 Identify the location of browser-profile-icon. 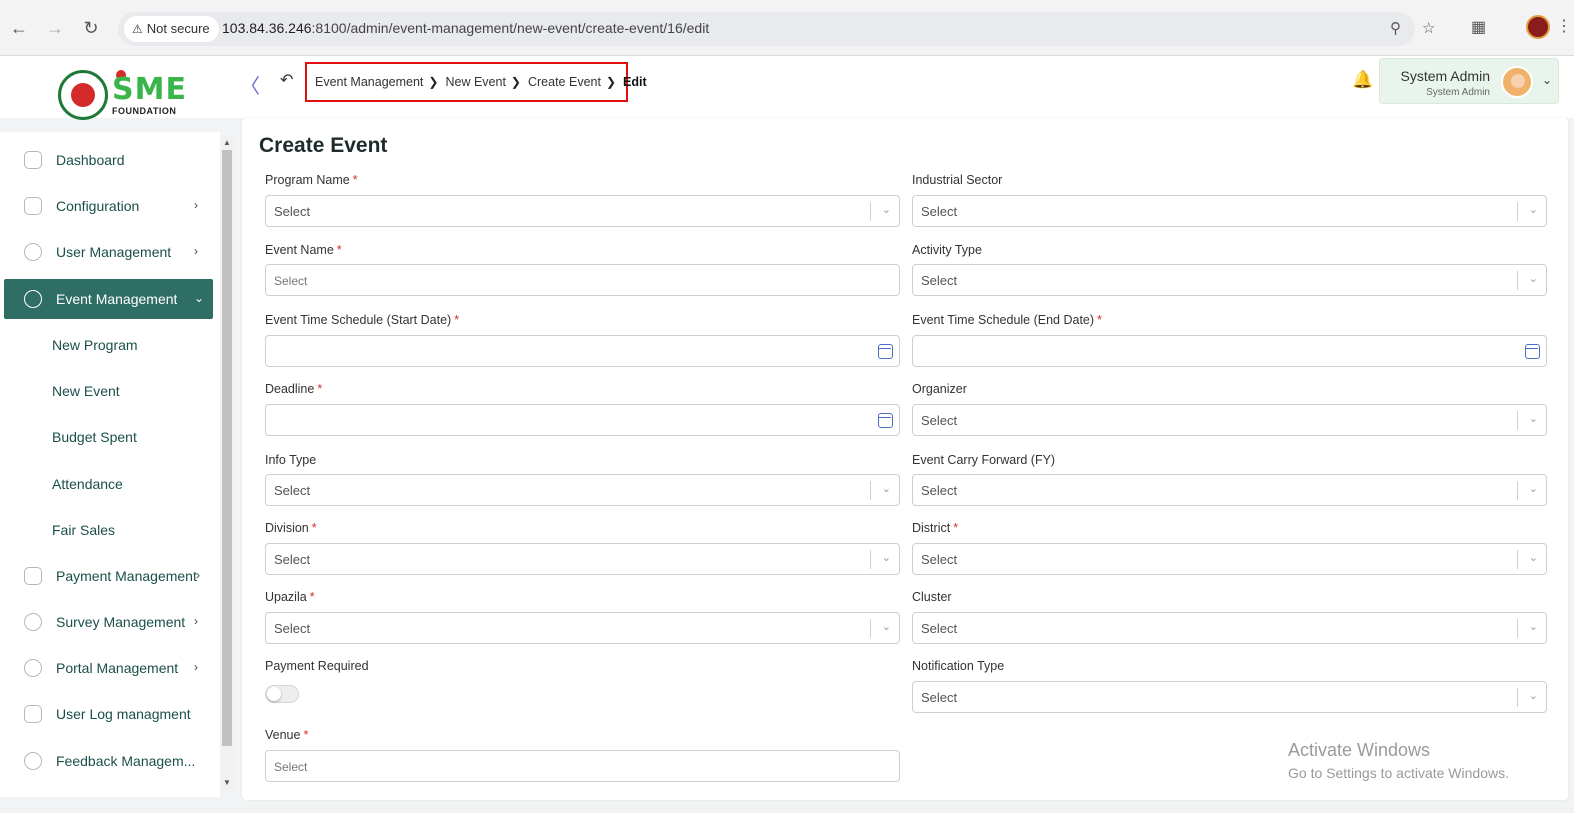
(1538, 27).